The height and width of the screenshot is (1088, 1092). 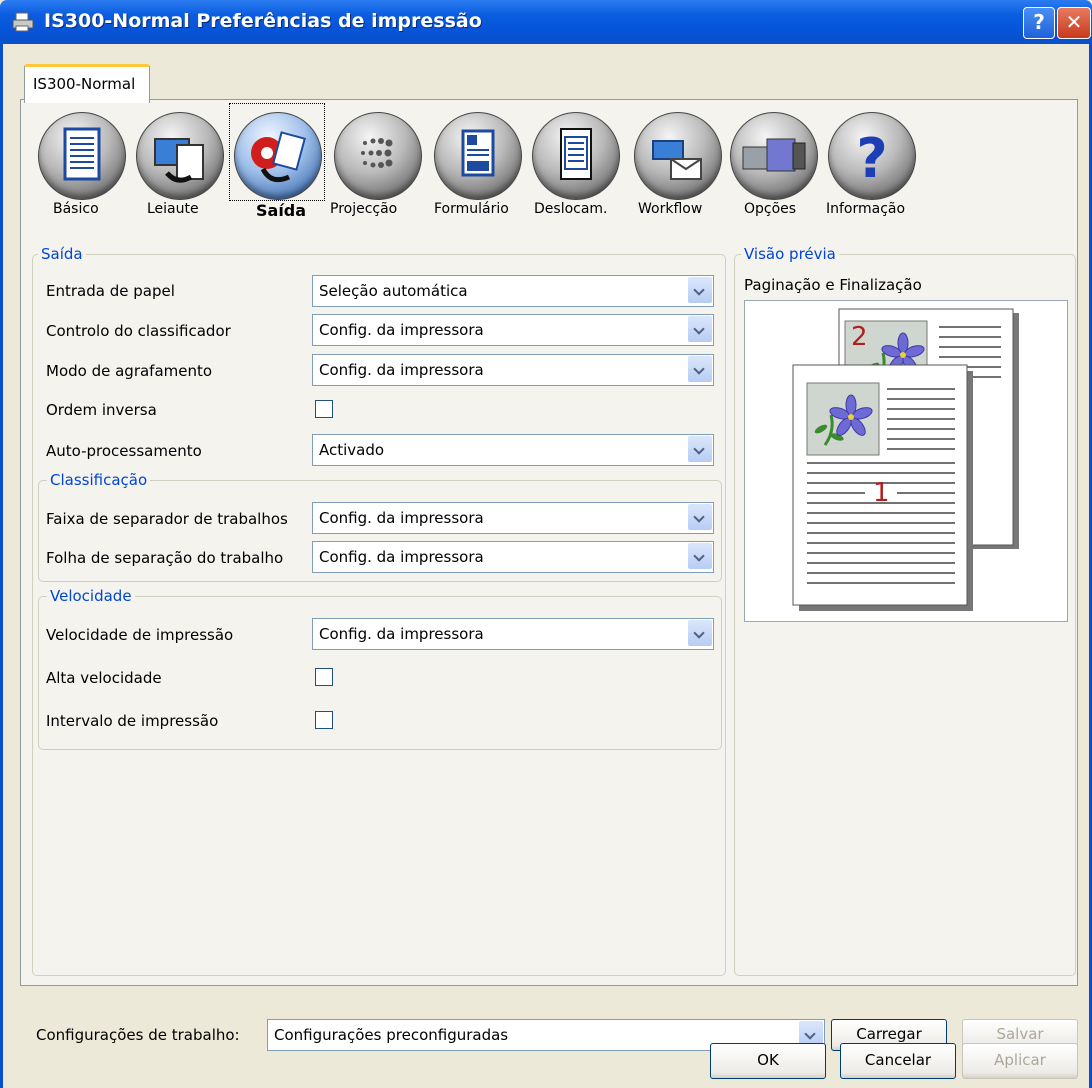 I want to click on auto-process-select: Activado, so click(x=513, y=450).